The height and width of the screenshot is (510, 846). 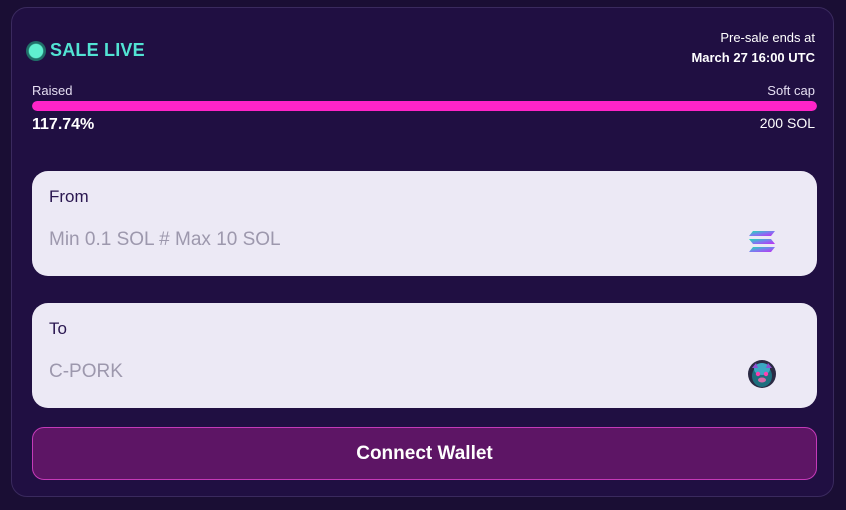 I want to click on to-amount-input, so click(x=379, y=372).